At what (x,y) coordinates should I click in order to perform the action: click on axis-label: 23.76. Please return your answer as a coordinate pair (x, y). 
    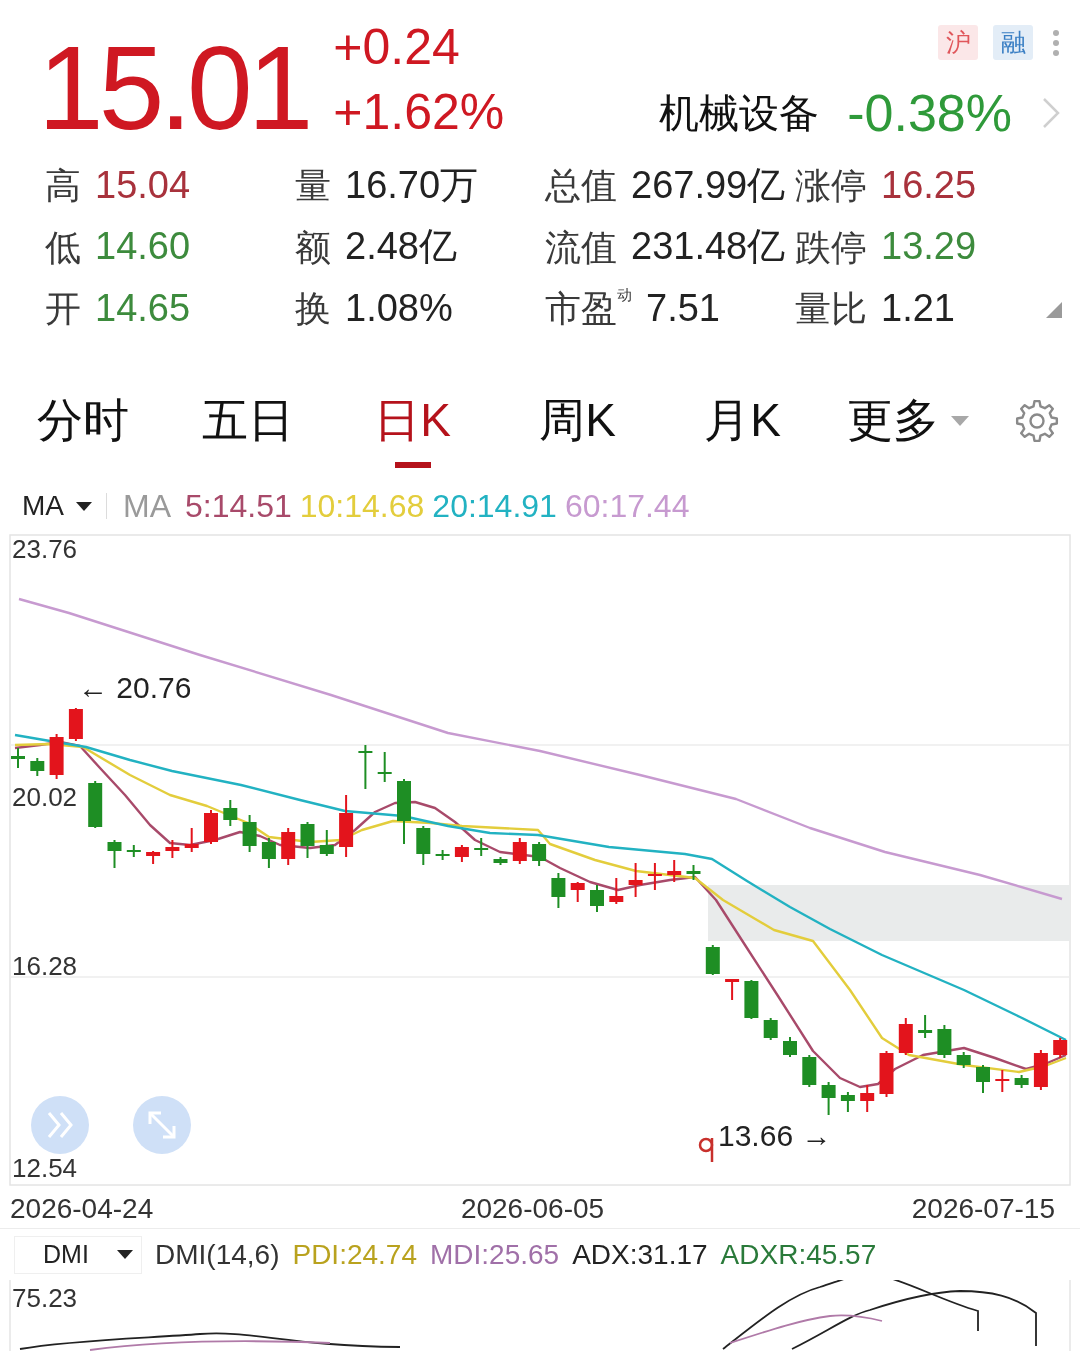
    Looking at the image, I should click on (45, 549).